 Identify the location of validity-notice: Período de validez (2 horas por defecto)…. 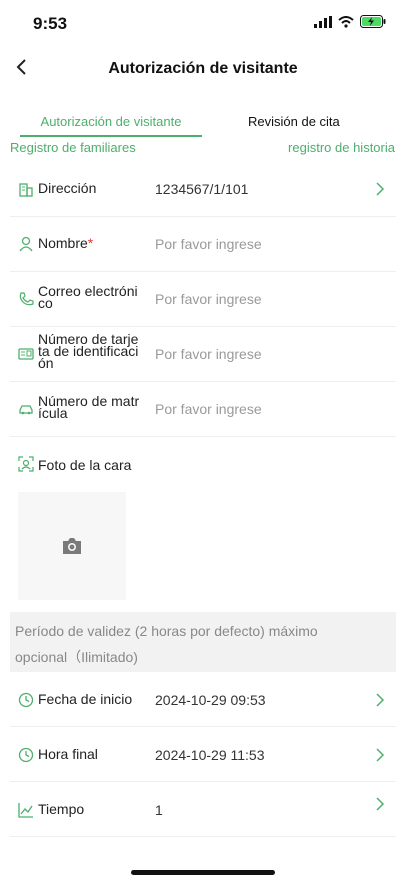
(203, 642).